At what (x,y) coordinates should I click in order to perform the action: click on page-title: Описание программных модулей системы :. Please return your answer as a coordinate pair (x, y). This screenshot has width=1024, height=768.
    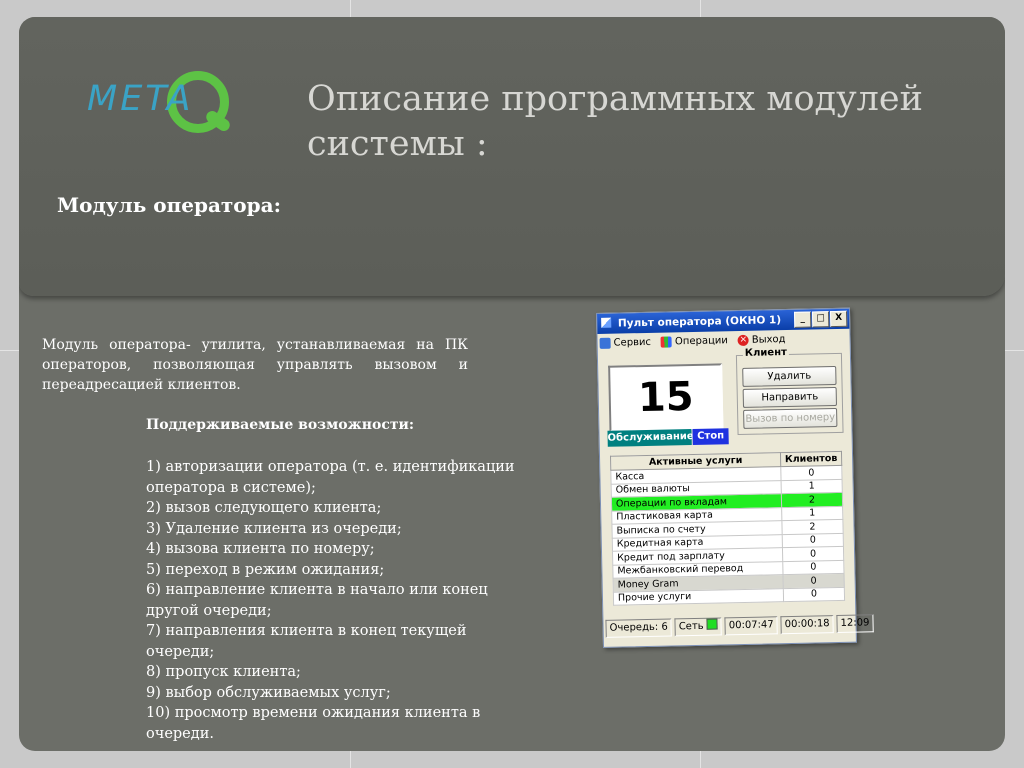
    Looking at the image, I should click on (615, 121).